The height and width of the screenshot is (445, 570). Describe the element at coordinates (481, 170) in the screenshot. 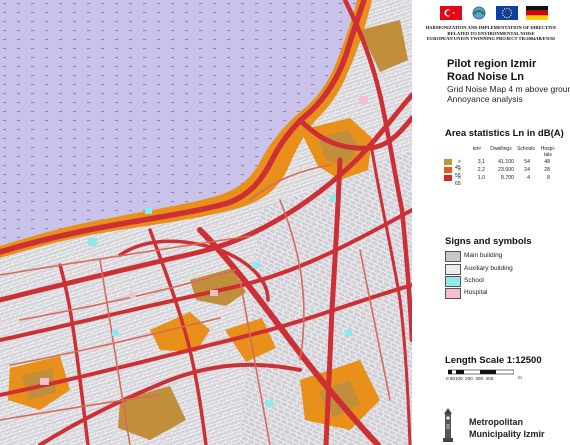

I see `row-km2: 2,2` at that location.